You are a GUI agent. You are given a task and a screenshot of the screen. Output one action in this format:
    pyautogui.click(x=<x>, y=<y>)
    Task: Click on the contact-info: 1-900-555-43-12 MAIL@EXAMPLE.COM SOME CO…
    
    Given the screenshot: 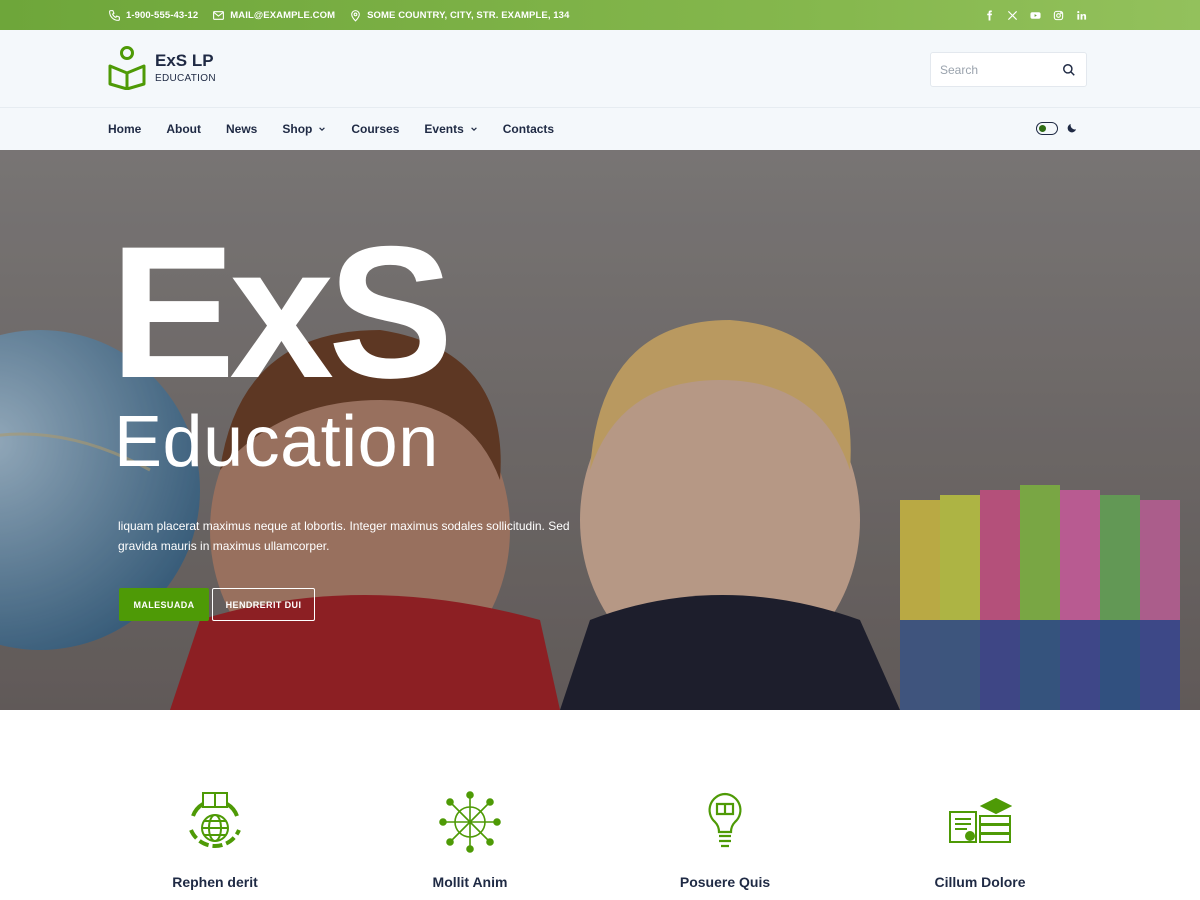 What is the action you would take?
    pyautogui.click(x=338, y=15)
    